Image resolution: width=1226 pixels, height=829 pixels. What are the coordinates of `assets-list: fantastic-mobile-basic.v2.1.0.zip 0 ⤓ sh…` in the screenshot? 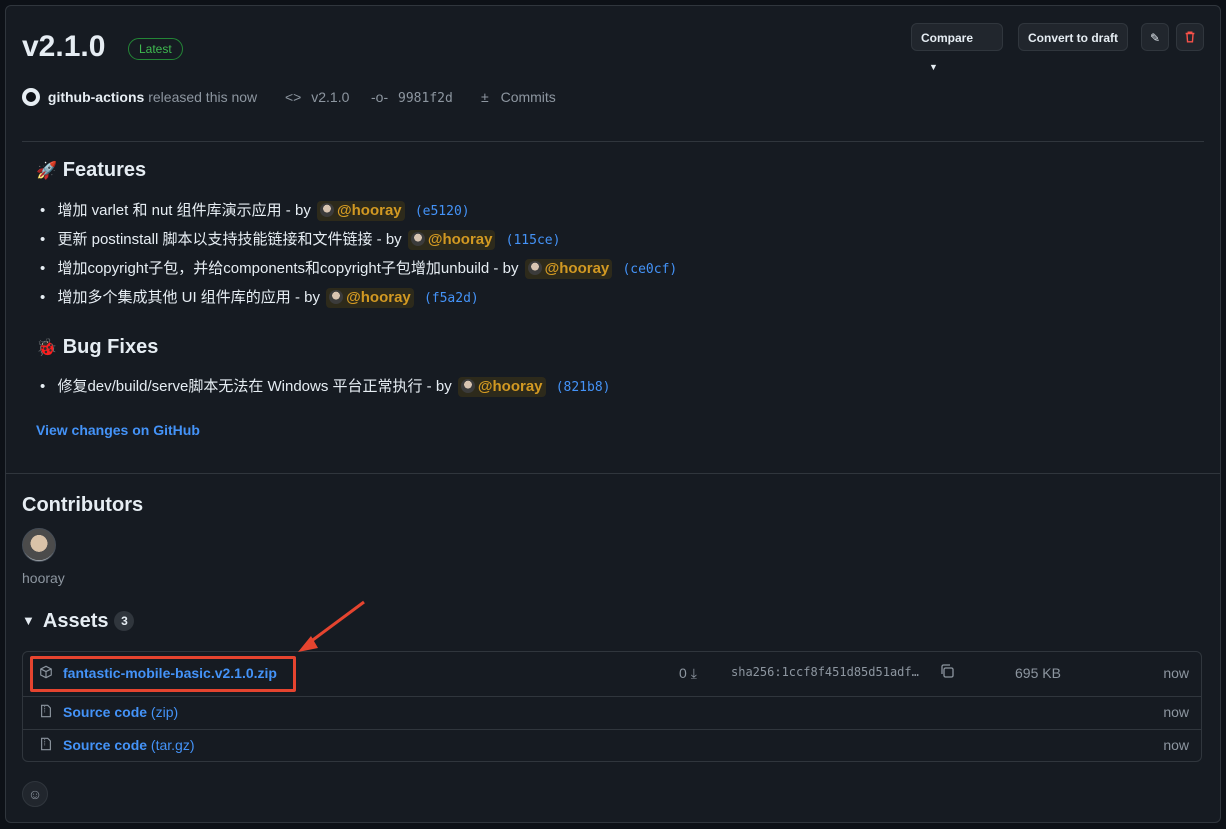 It's located at (612, 706).